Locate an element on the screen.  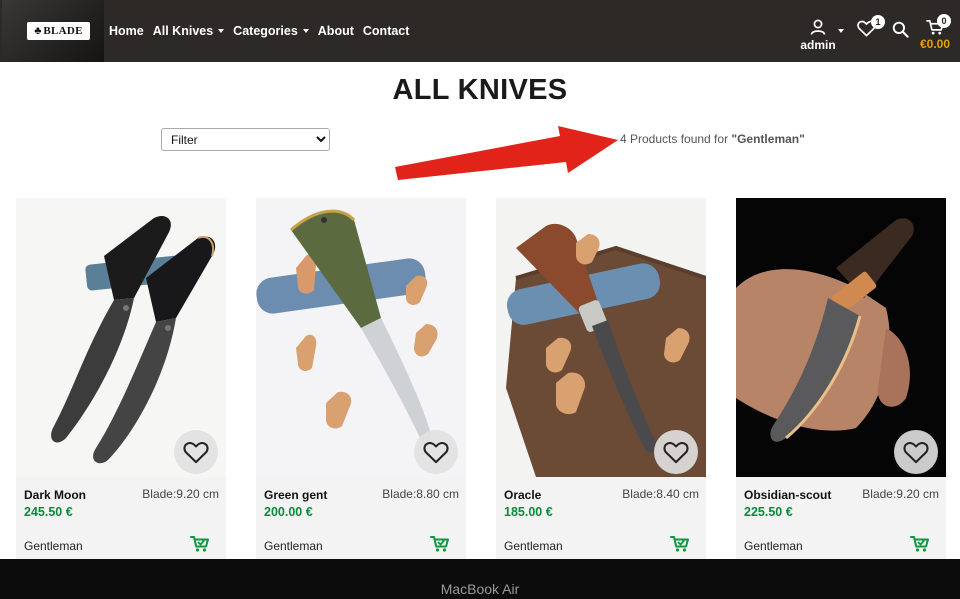
nav-home-label: Home is located at coordinates (126, 31).